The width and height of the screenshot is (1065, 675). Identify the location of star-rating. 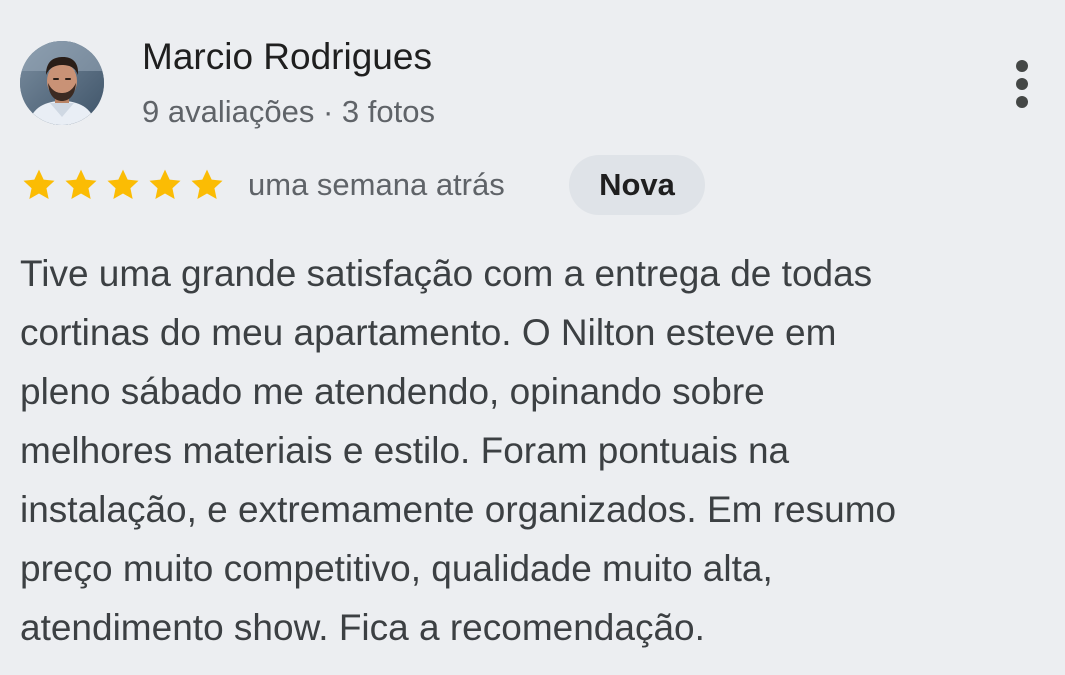
(125, 185).